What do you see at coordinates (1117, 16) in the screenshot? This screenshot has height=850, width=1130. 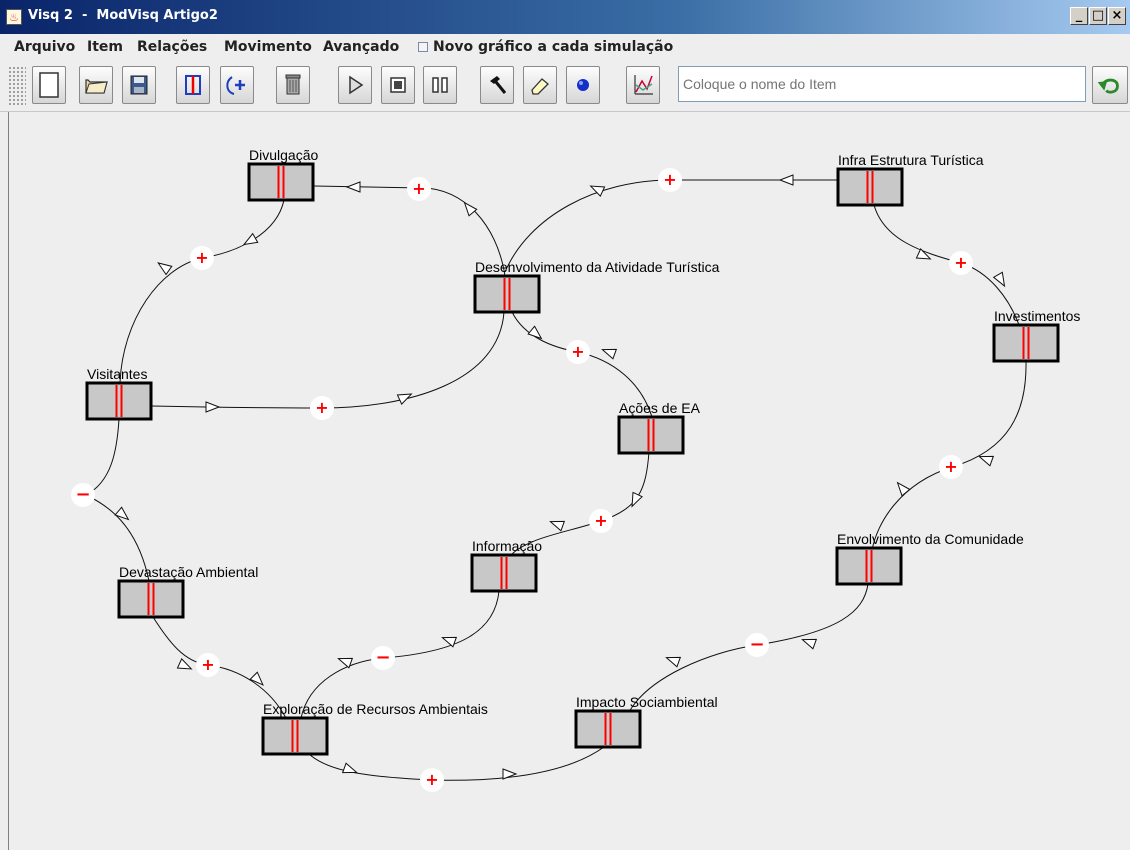 I see `close-button: ×` at bounding box center [1117, 16].